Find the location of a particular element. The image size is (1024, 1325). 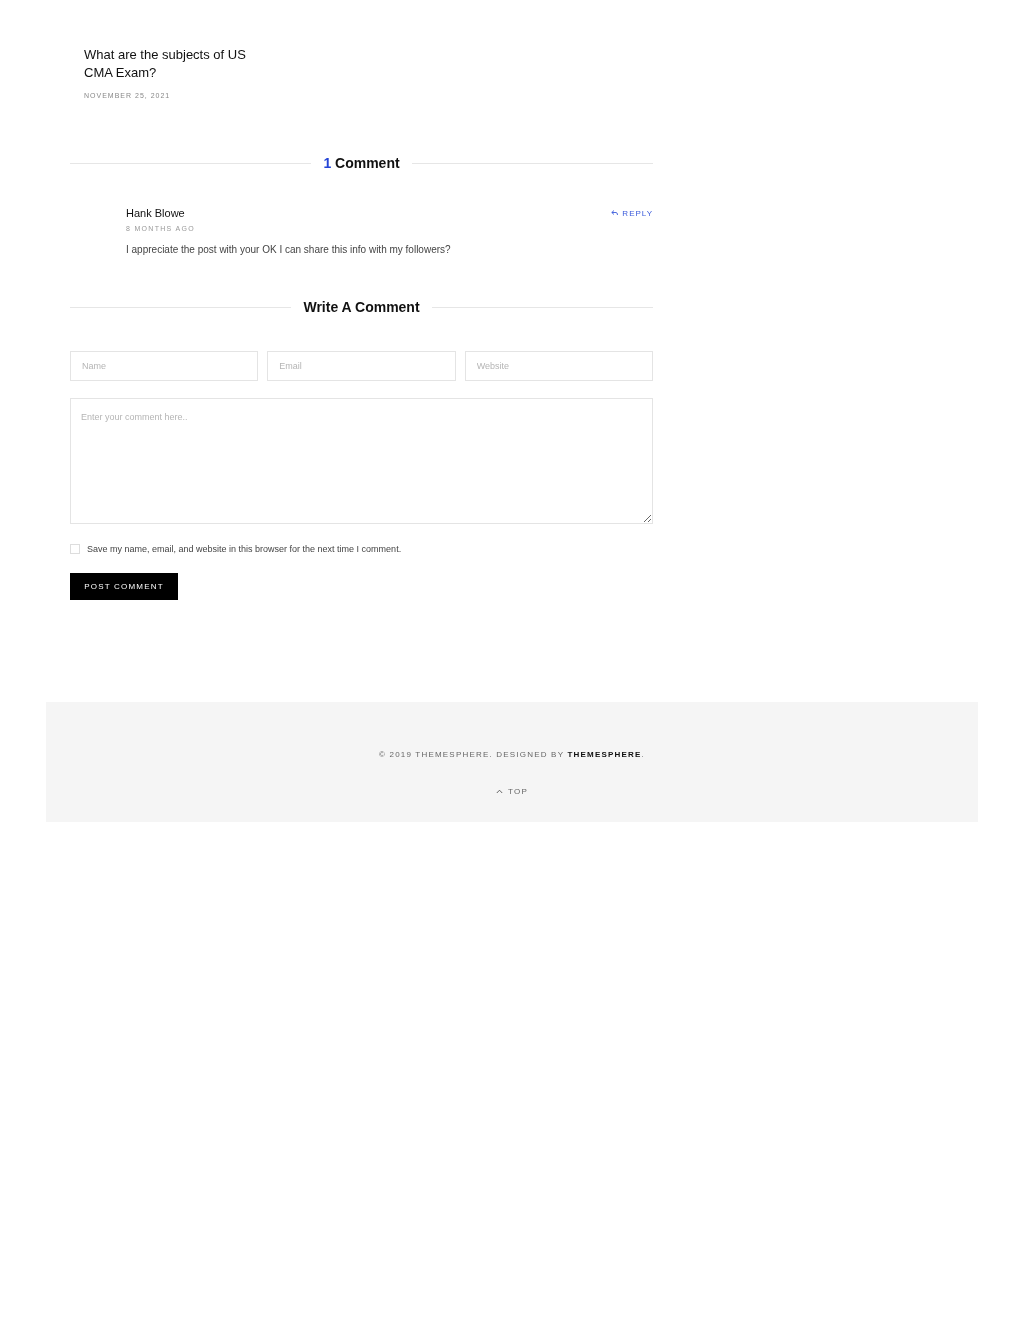

input-field: Email is located at coordinates (361, 366).